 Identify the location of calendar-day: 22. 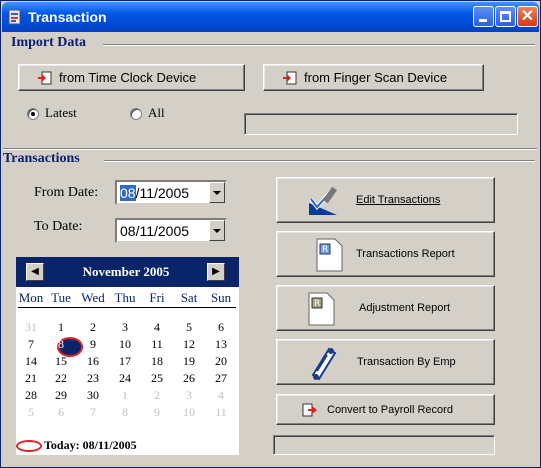
(61, 378).